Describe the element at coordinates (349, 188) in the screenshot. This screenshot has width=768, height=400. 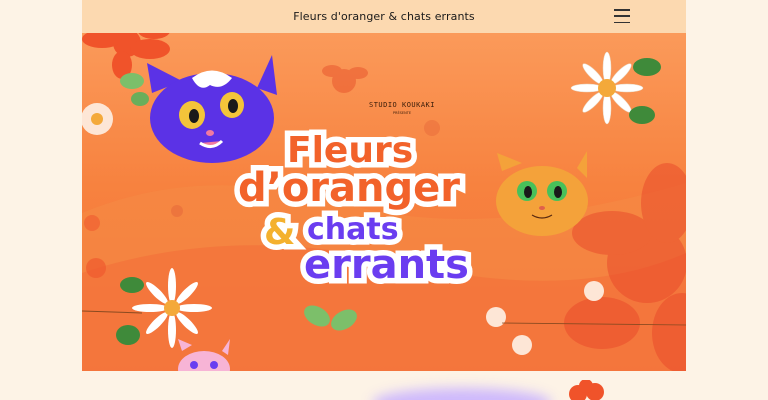
I see `title-oranger: d’oranger` at that location.